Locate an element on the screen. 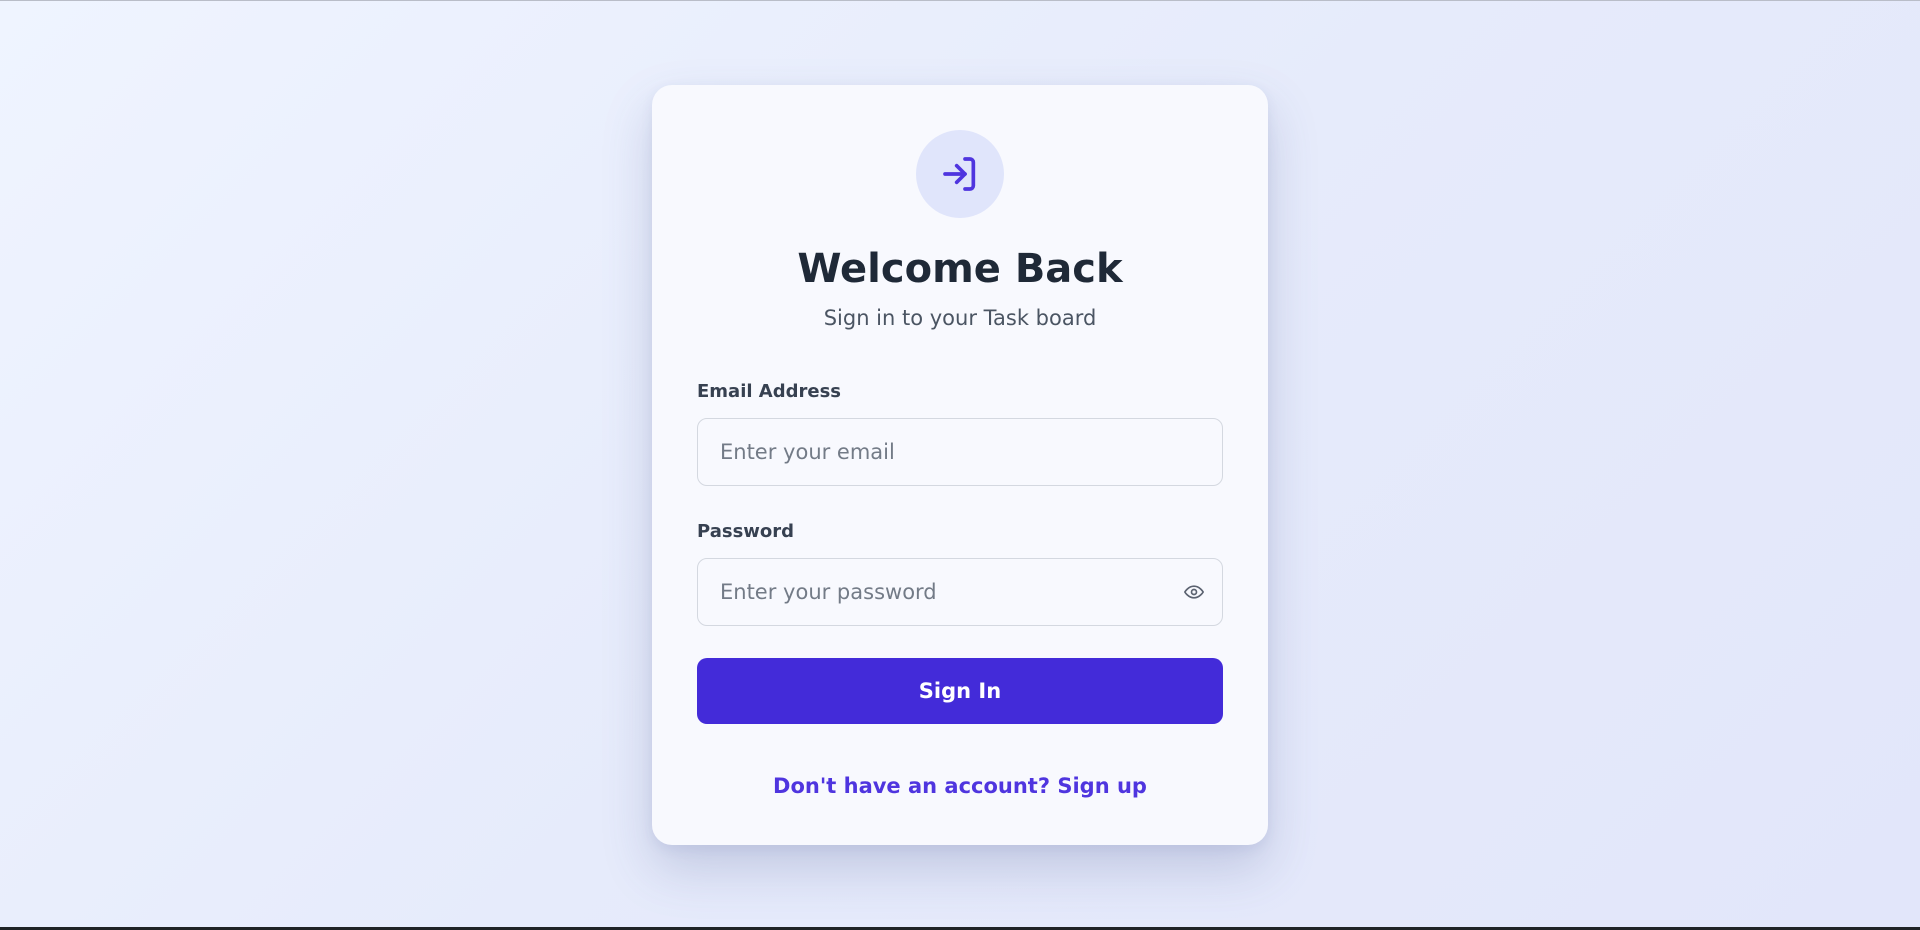  password-label: Password is located at coordinates (746, 531).